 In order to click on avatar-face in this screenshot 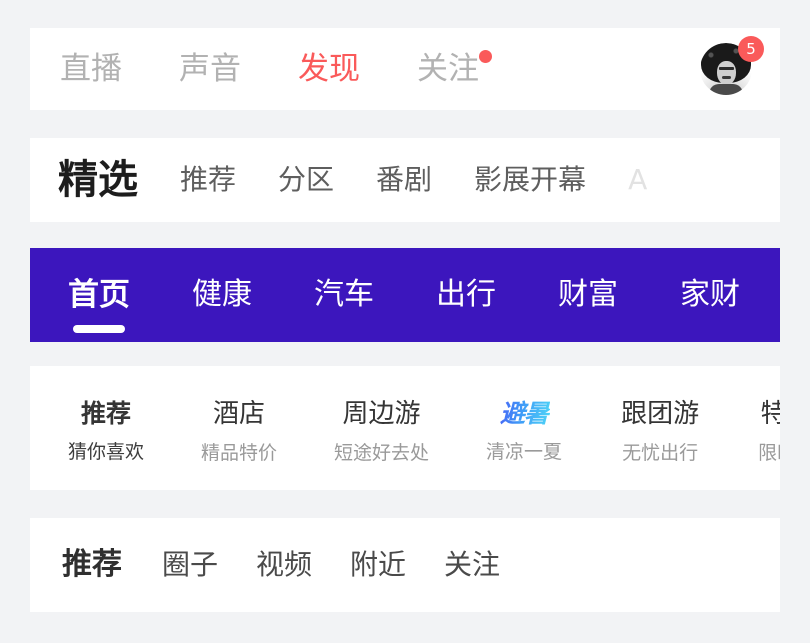, I will do `click(726, 73)`.